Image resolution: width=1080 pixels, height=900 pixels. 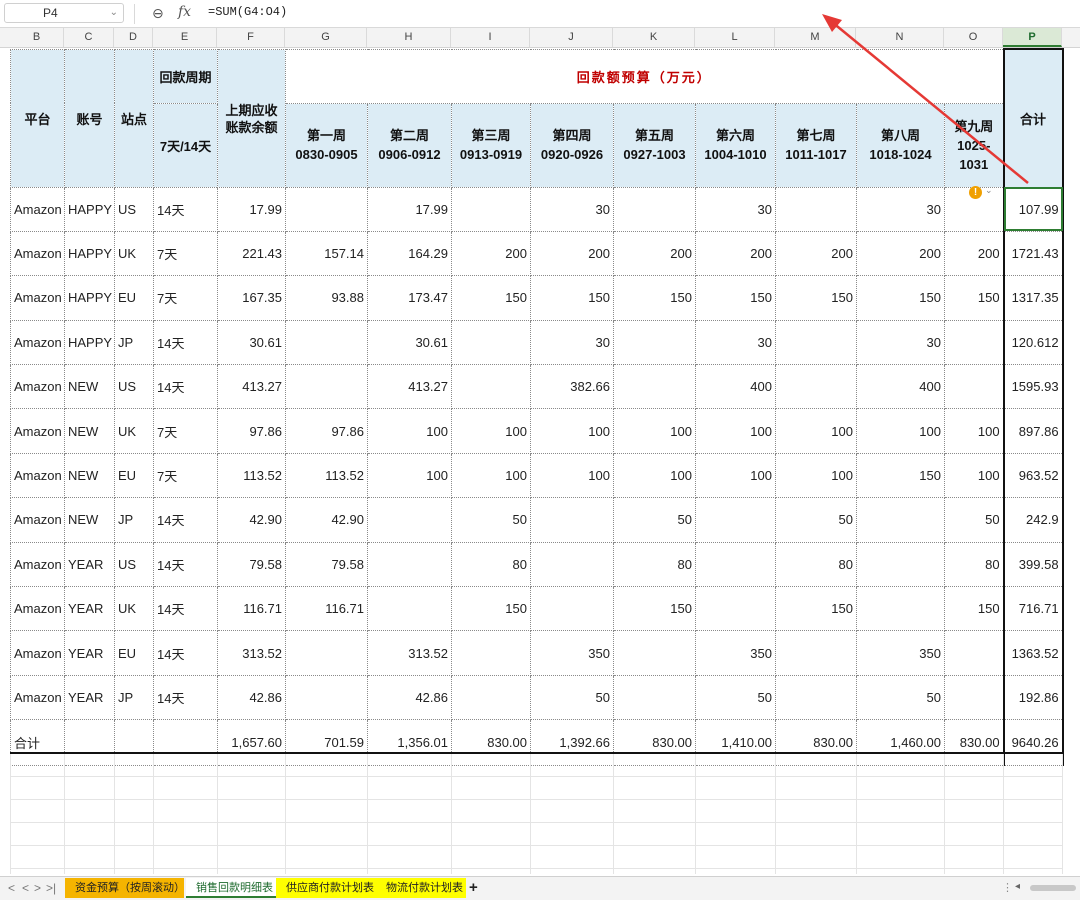 I want to click on cell-week-6: 100, so click(x=735, y=475).